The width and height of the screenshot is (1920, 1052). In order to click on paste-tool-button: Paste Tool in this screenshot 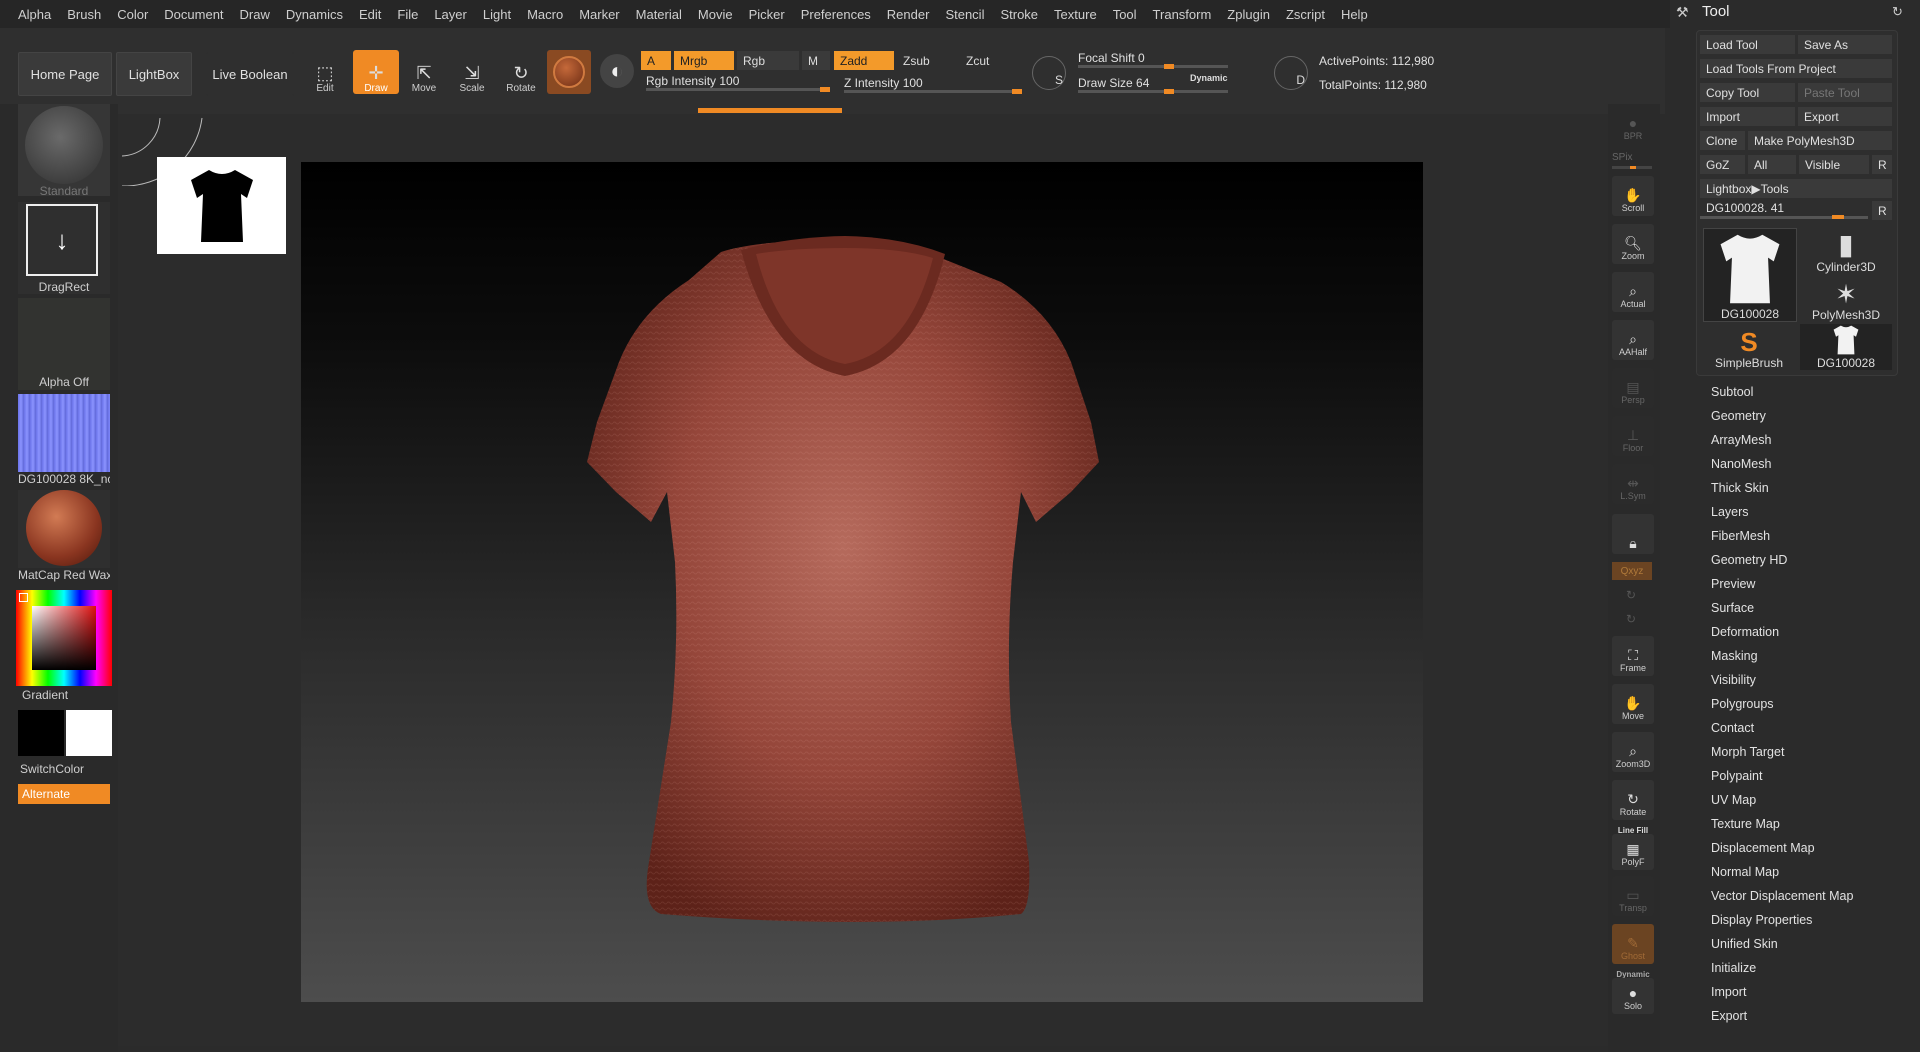, I will do `click(1845, 92)`.